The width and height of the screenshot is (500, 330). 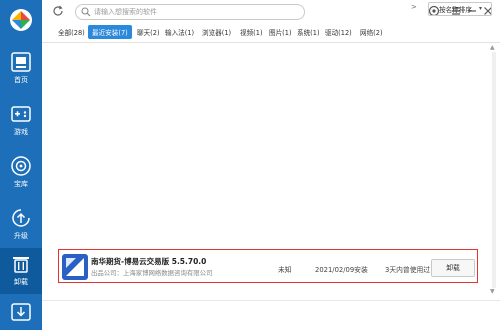 I want to click on uninstall-button: 卸载, so click(x=453, y=268).